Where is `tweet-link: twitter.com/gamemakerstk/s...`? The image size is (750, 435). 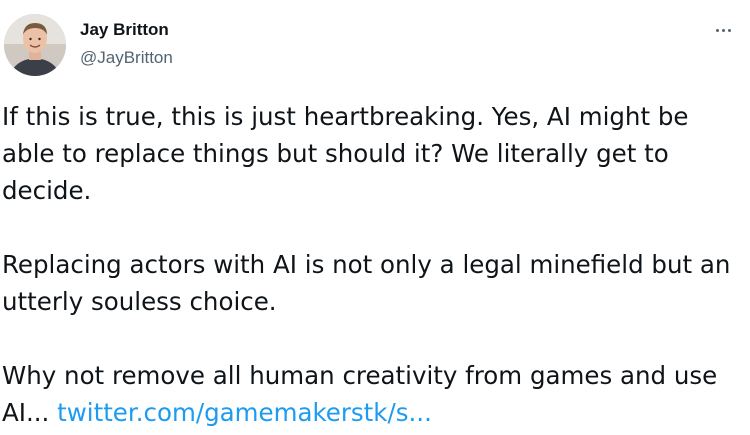
tweet-link: twitter.com/gamemakerstk/s... is located at coordinates (244, 412).